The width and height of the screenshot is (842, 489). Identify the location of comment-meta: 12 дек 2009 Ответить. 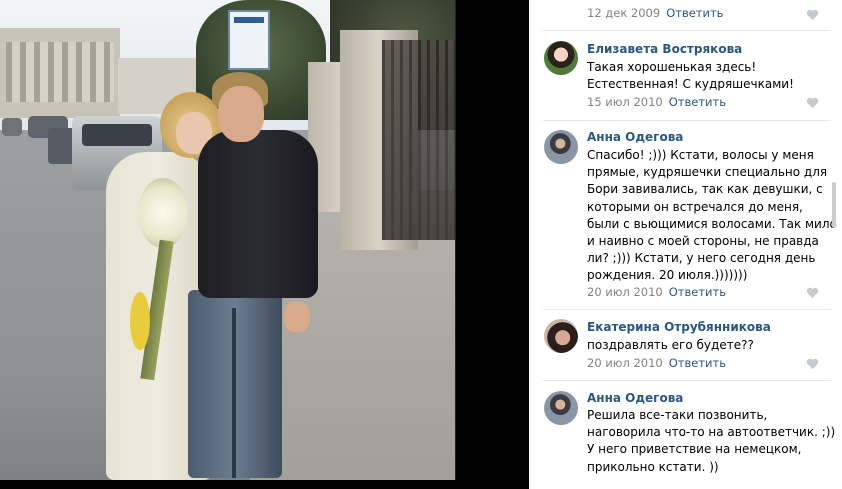
(655, 13).